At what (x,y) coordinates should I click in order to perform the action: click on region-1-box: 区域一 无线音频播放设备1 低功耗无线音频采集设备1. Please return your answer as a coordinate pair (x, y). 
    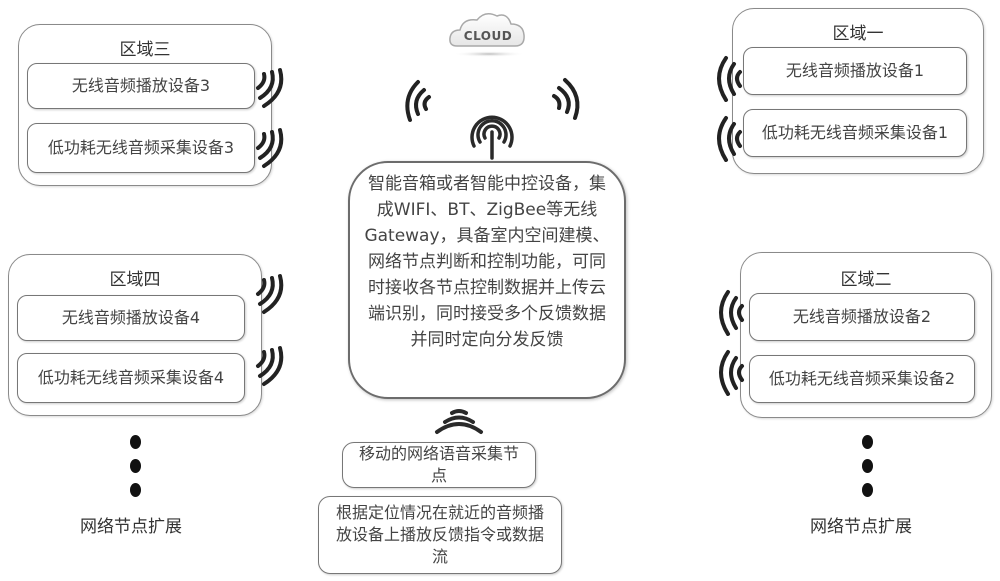
    Looking at the image, I should click on (858, 91).